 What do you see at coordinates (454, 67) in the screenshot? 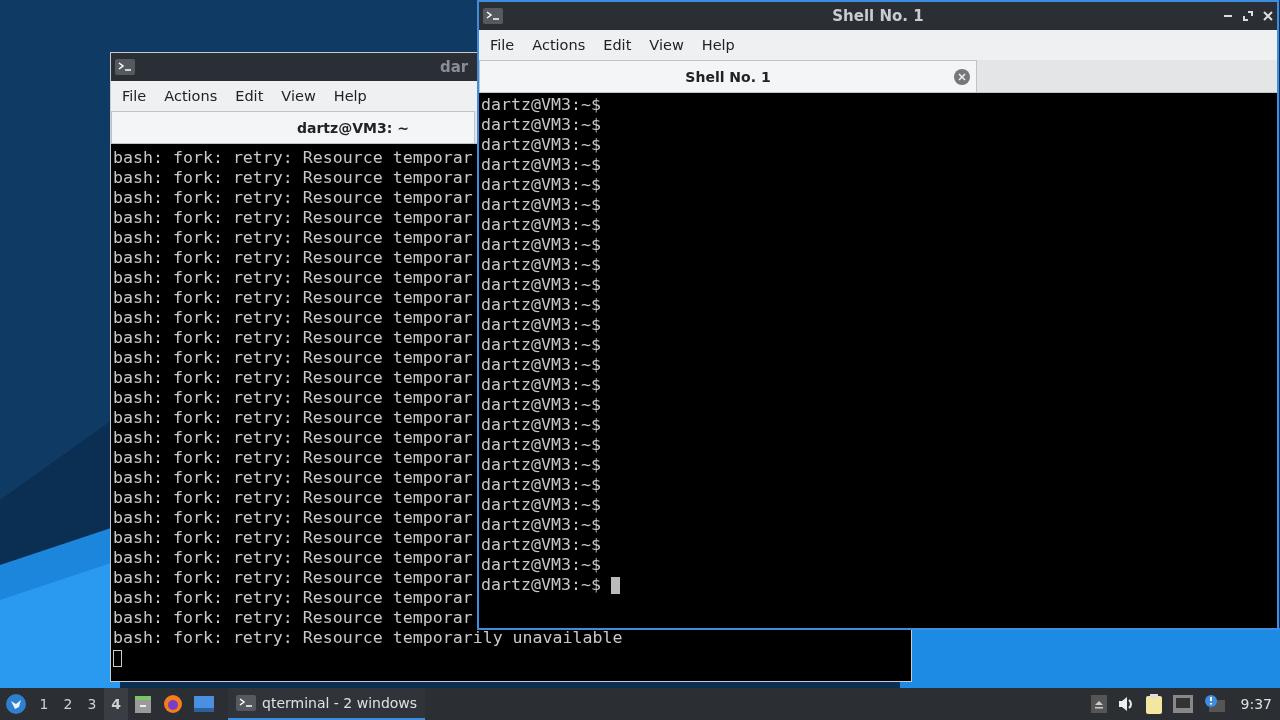
I see `window-title: dar` at bounding box center [454, 67].